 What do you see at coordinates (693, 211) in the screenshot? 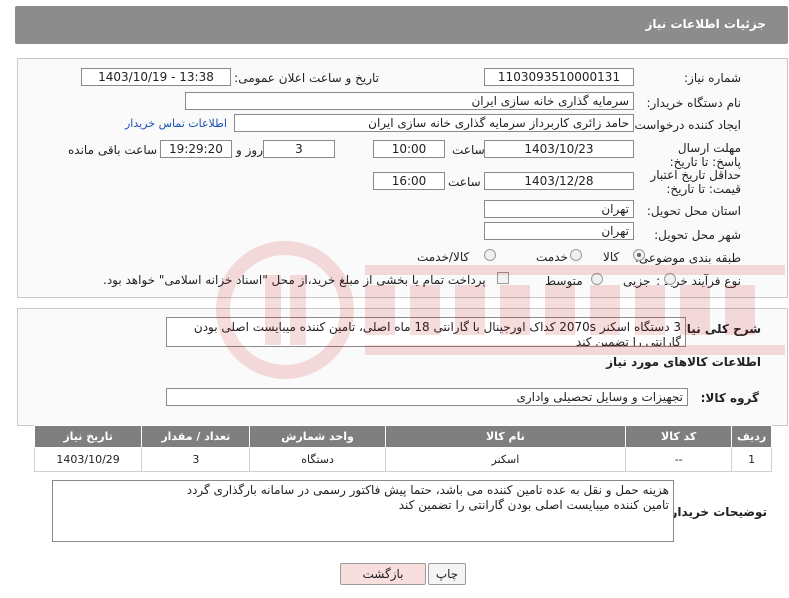
I see `province-label: استان محل تحویل:` at bounding box center [693, 211].